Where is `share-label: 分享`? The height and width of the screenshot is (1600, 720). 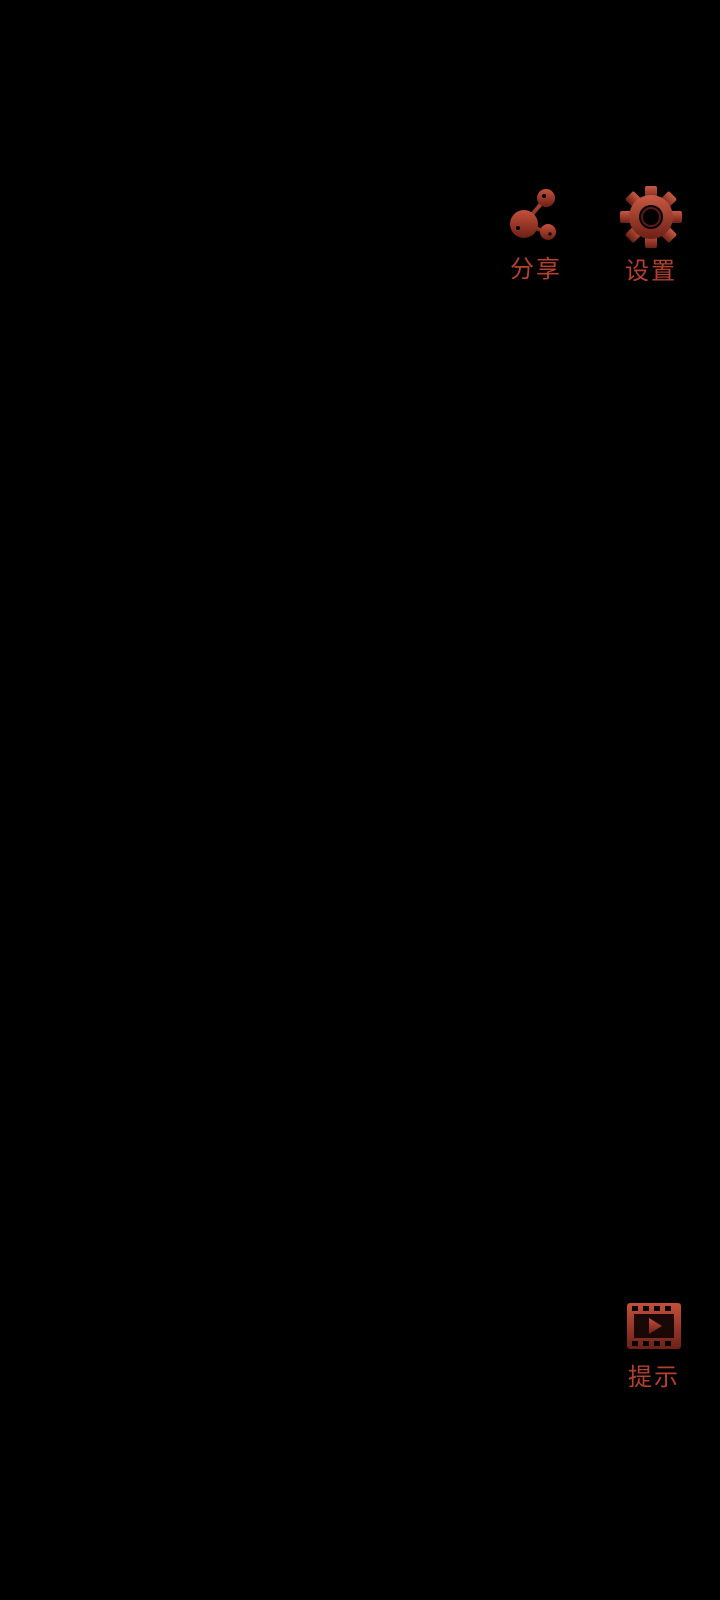 share-label: 分享 is located at coordinates (536, 269).